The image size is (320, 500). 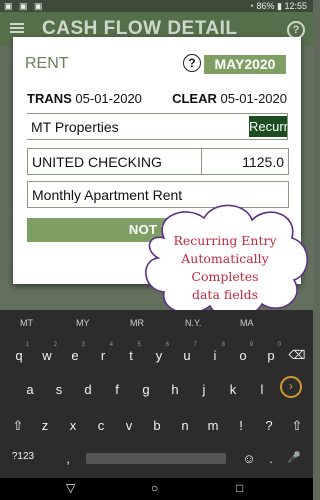 I want to click on key-number: 1, so click(x=27, y=345).